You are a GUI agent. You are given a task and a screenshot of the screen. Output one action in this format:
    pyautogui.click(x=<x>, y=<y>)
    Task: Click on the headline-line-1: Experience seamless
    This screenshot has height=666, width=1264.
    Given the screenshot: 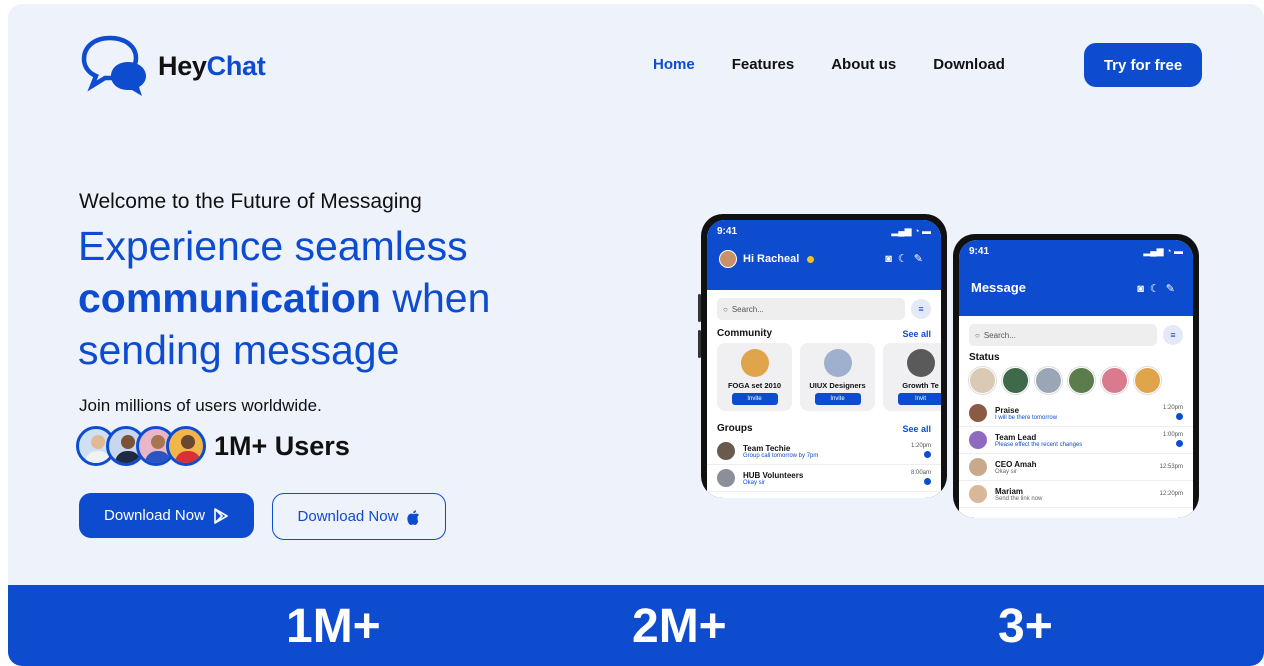 What is the action you would take?
    pyautogui.click(x=273, y=246)
    